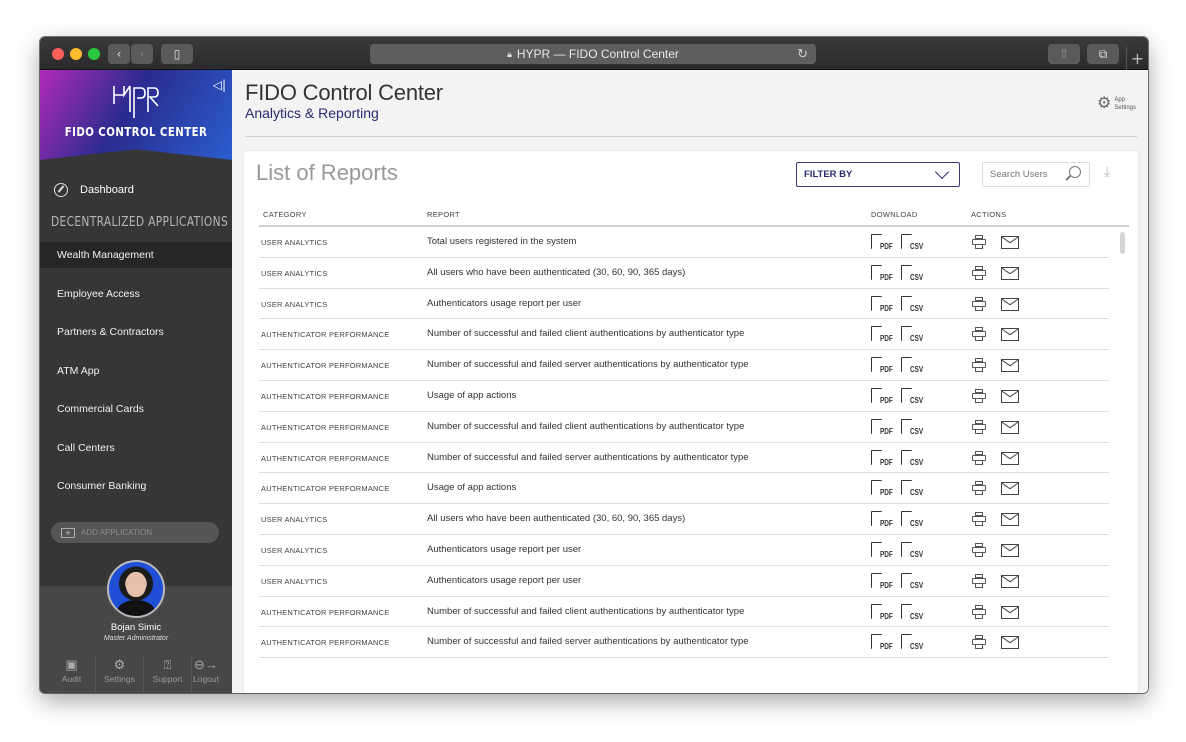  I want to click on nav-item-consumer-banking: Consumer Banking, so click(136, 486).